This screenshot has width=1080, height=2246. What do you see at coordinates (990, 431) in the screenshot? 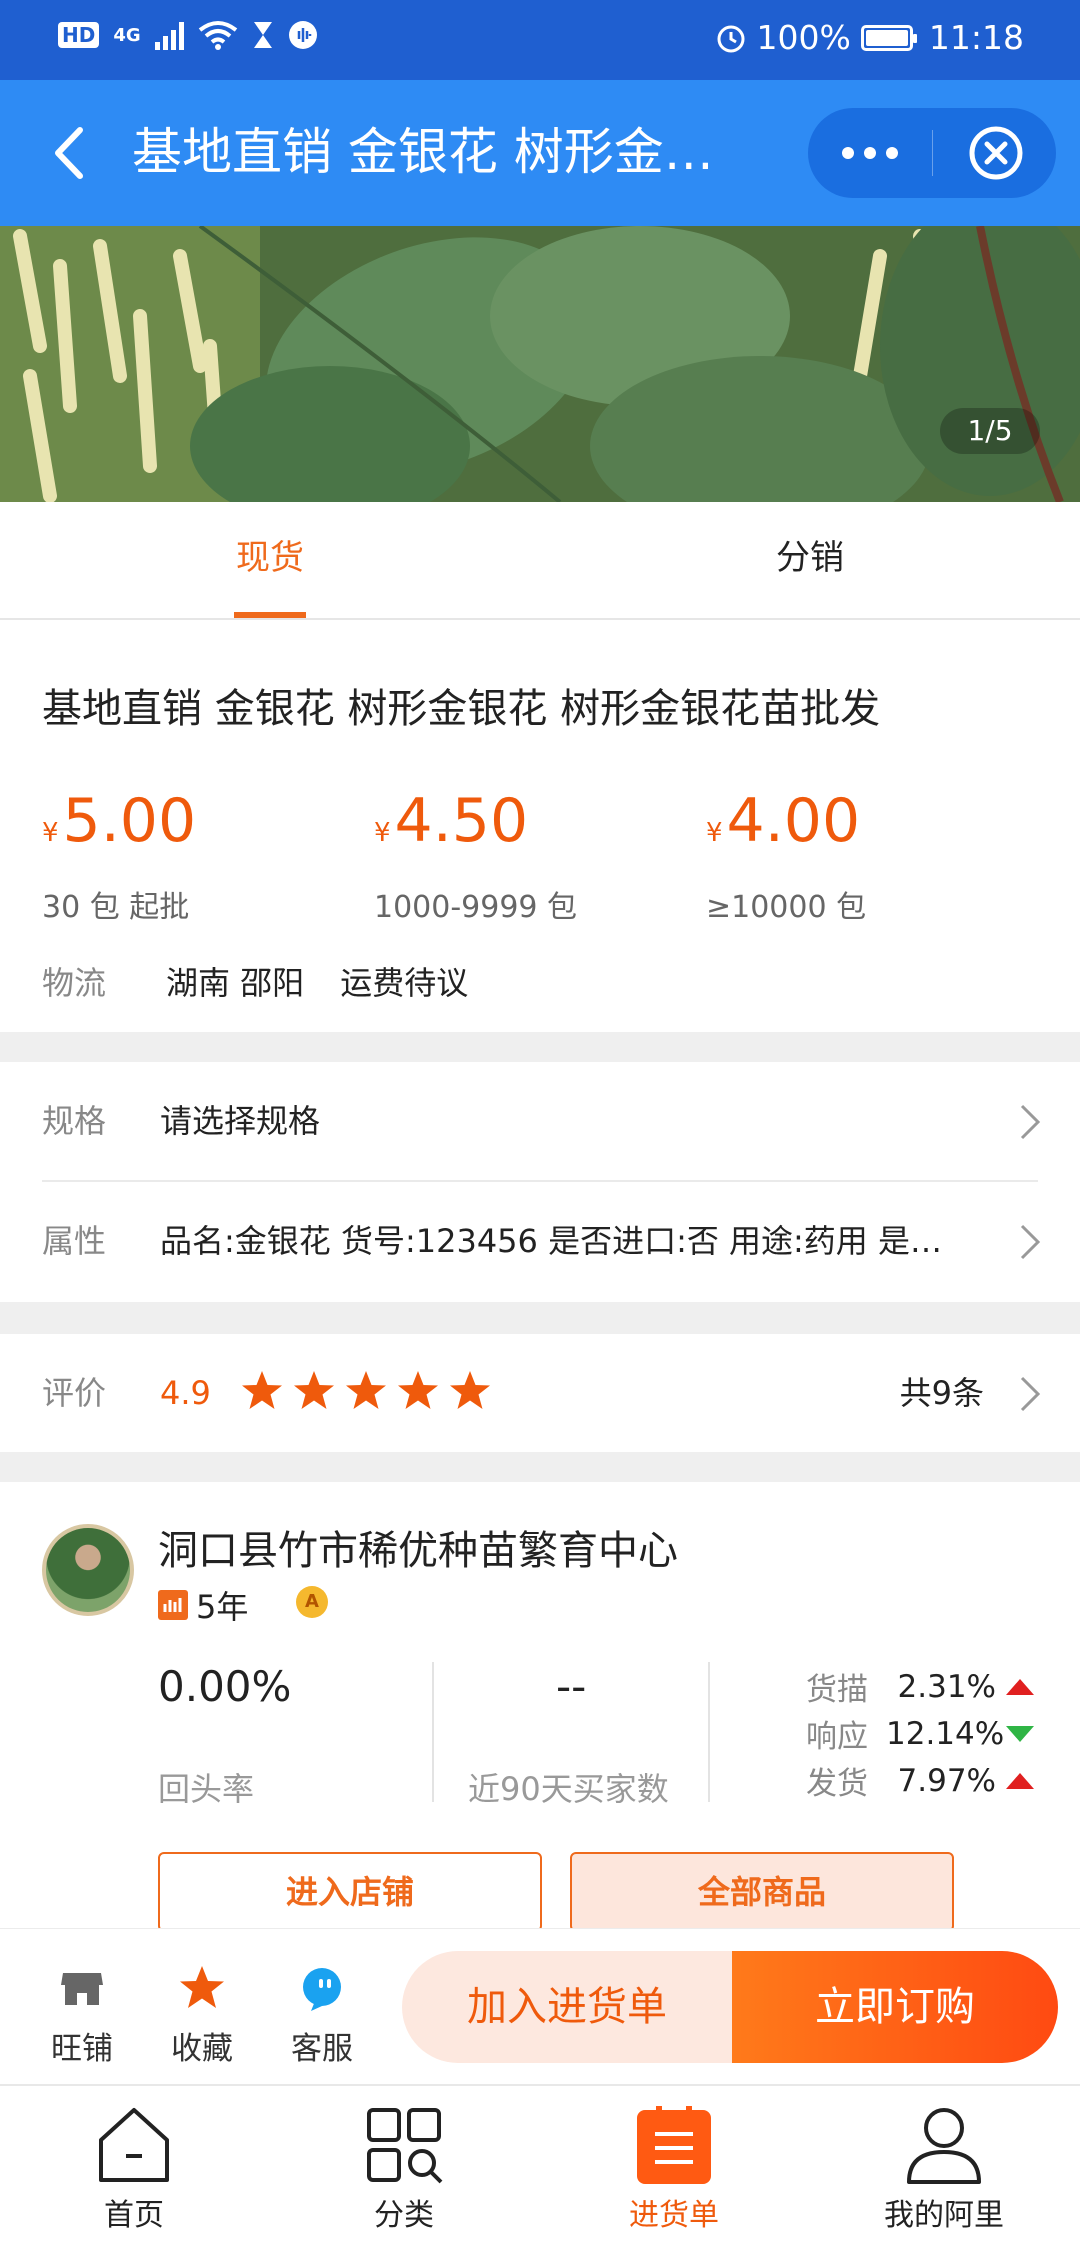
I see `image-counter: 1/5` at bounding box center [990, 431].